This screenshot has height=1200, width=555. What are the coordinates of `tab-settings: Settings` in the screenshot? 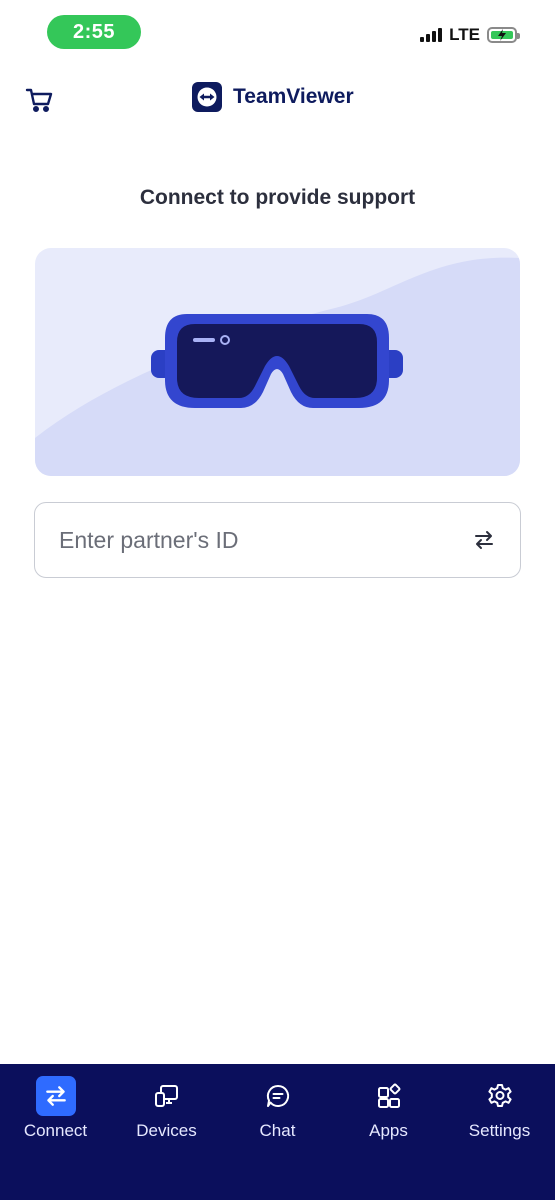 It's located at (499, 1132).